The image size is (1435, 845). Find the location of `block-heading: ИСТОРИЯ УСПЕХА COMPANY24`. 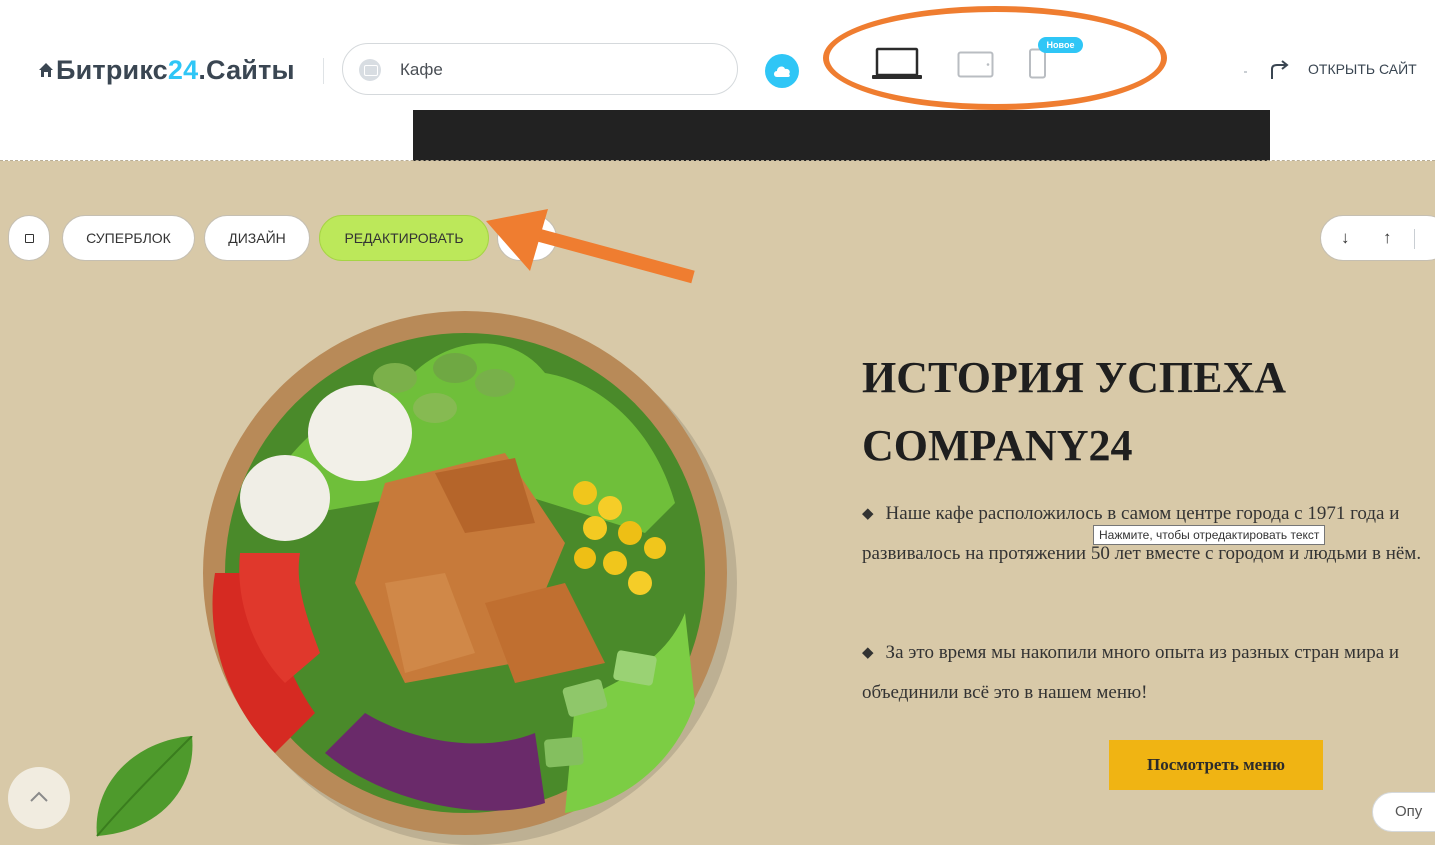

block-heading: ИСТОРИЯ УСПЕХА COMPANY24 is located at coordinates (1122, 412).